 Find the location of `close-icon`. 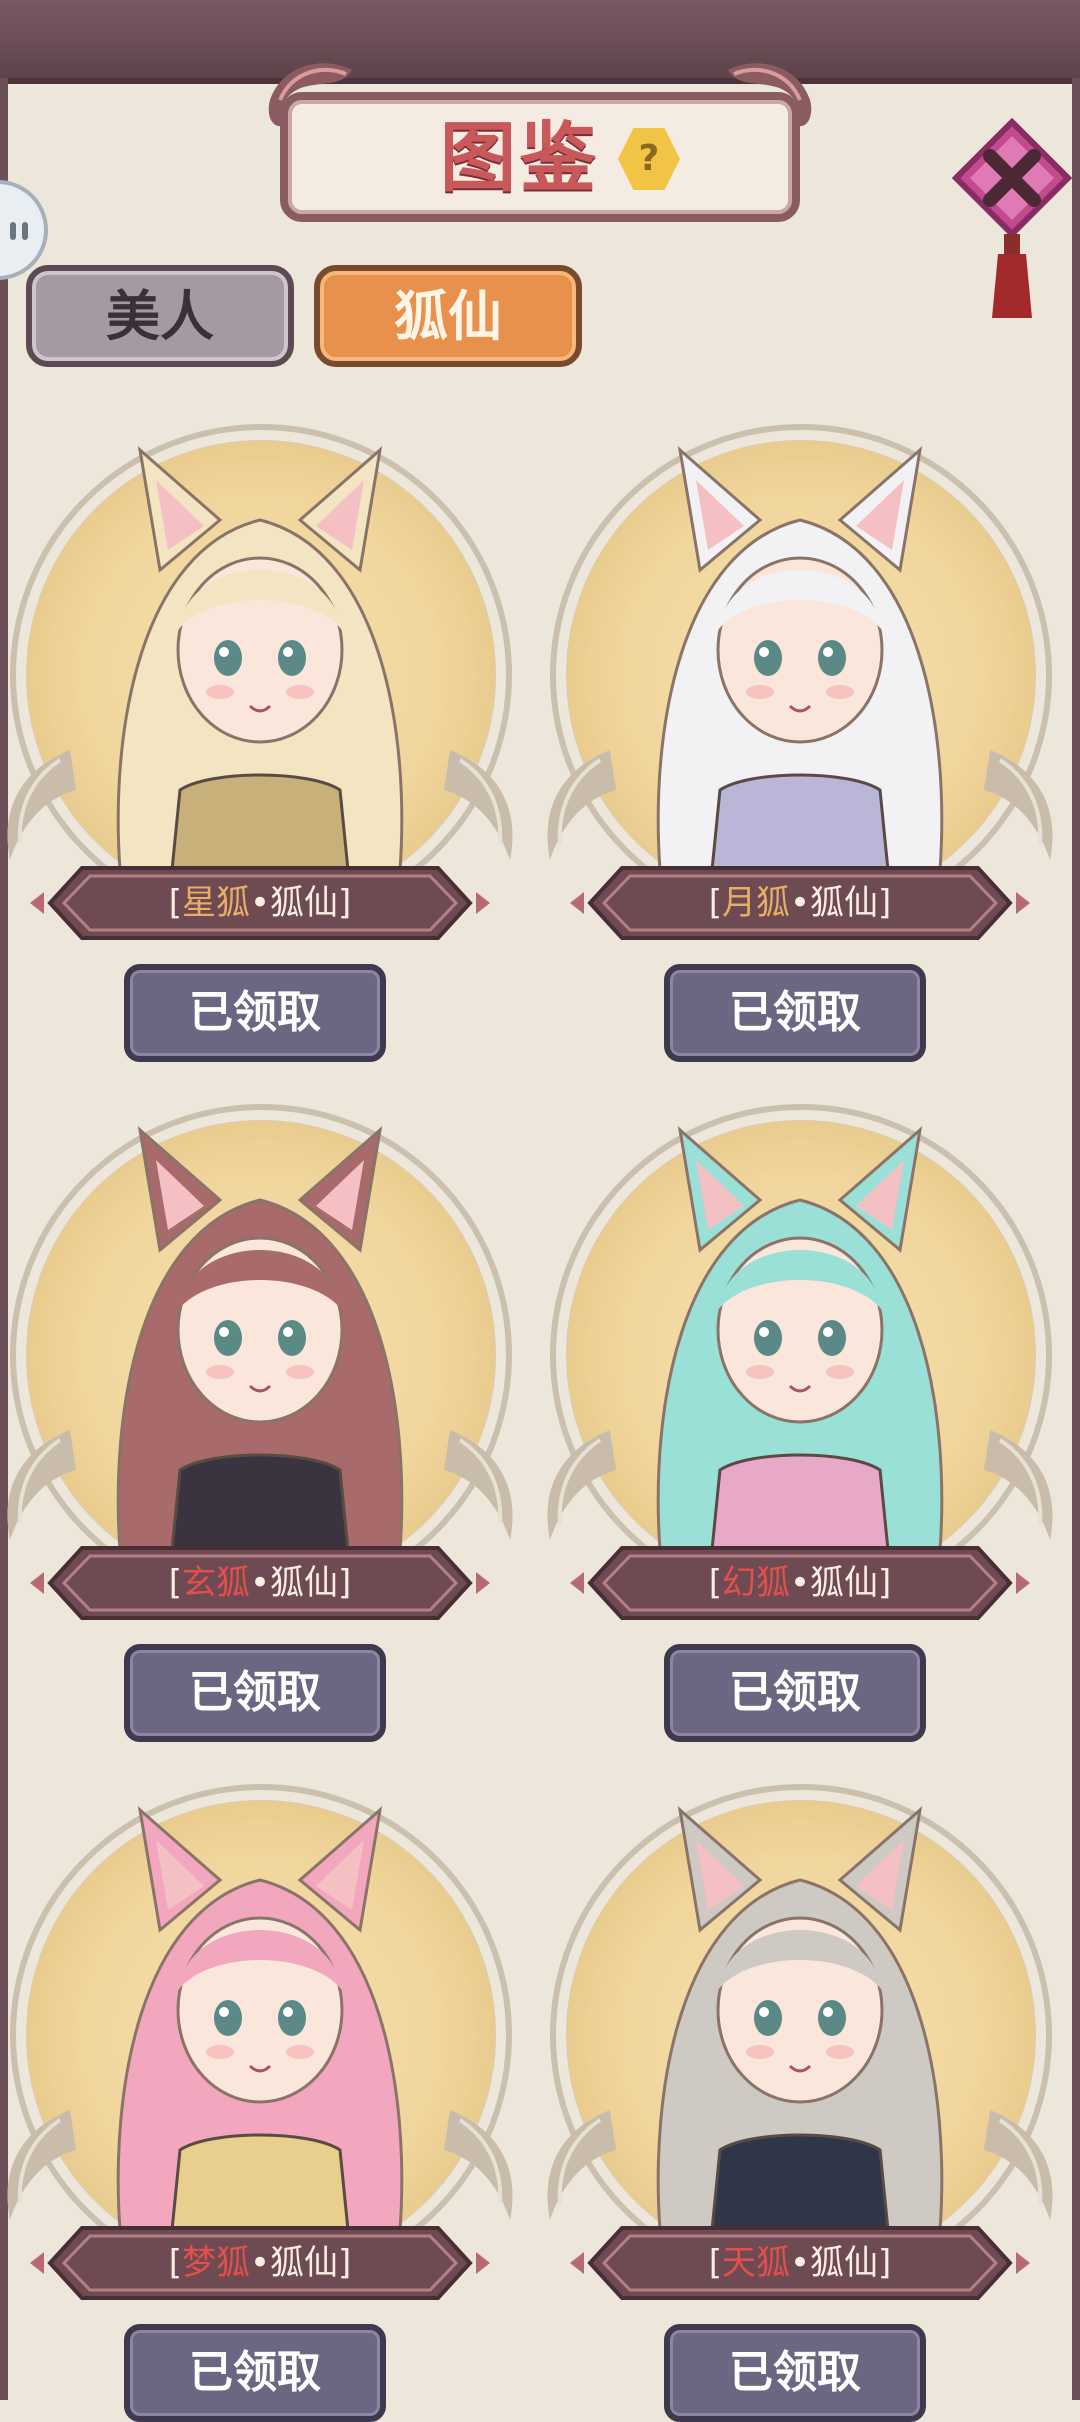

close-icon is located at coordinates (1012, 220).